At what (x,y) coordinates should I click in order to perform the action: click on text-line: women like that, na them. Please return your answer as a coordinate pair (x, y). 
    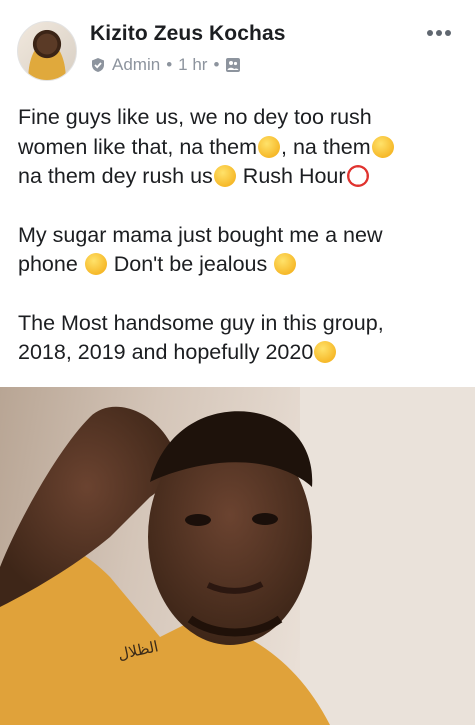
    Looking at the image, I should click on (138, 146).